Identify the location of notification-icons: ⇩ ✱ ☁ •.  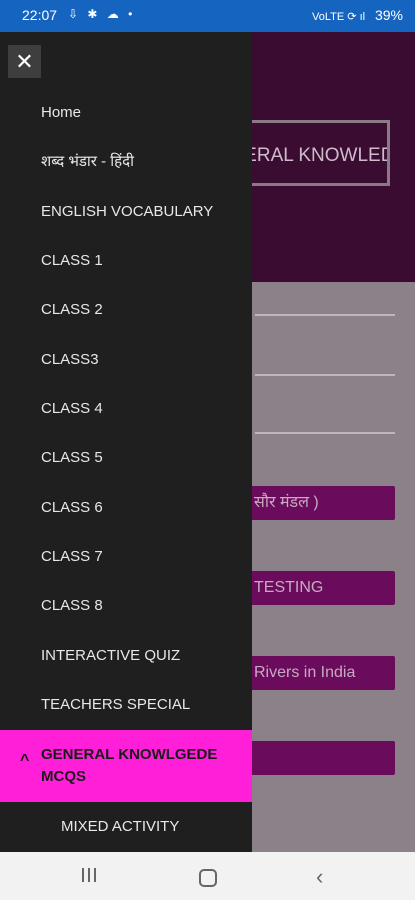
(102, 14).